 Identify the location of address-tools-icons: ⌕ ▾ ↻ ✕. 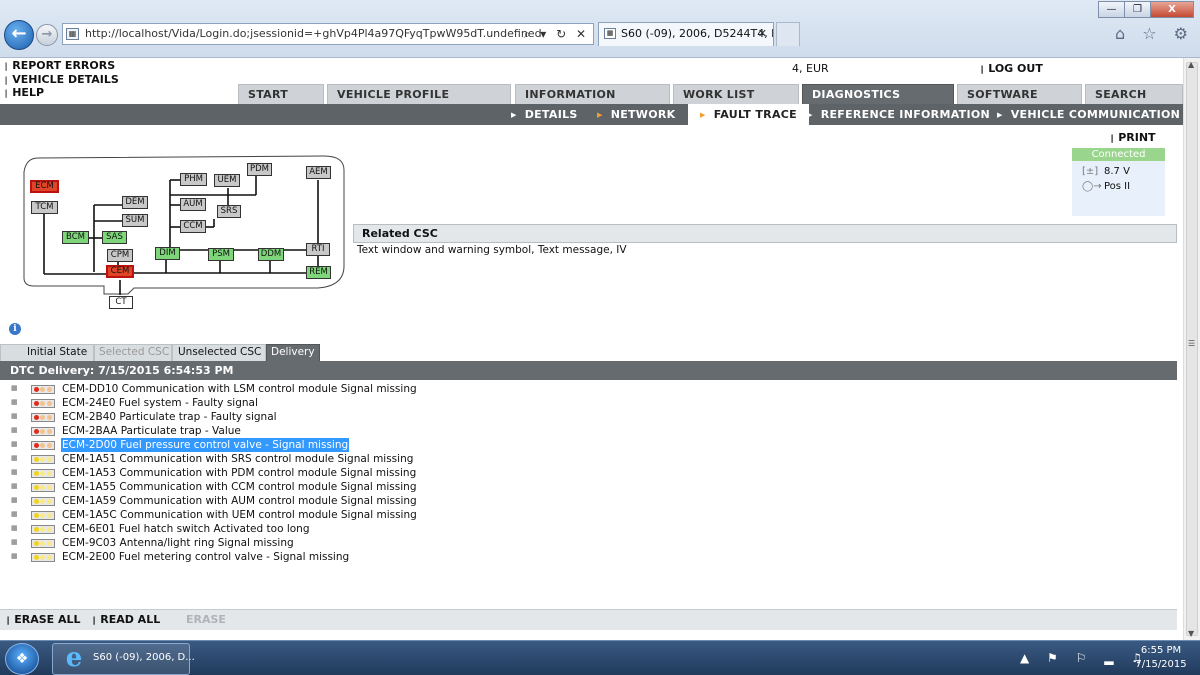
(556, 34).